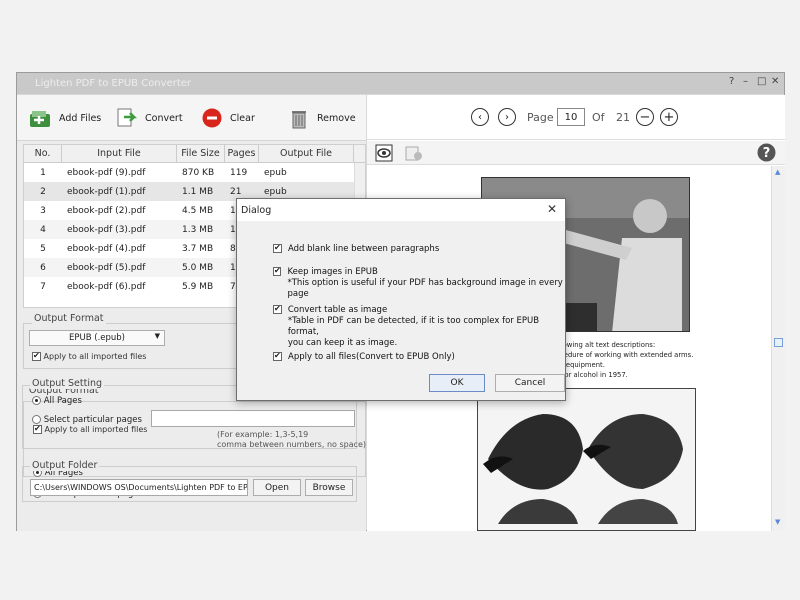 The height and width of the screenshot is (600, 800). What do you see at coordinates (36, 356) in the screenshot?
I see `apply-all-imported-checkbox` at bounding box center [36, 356].